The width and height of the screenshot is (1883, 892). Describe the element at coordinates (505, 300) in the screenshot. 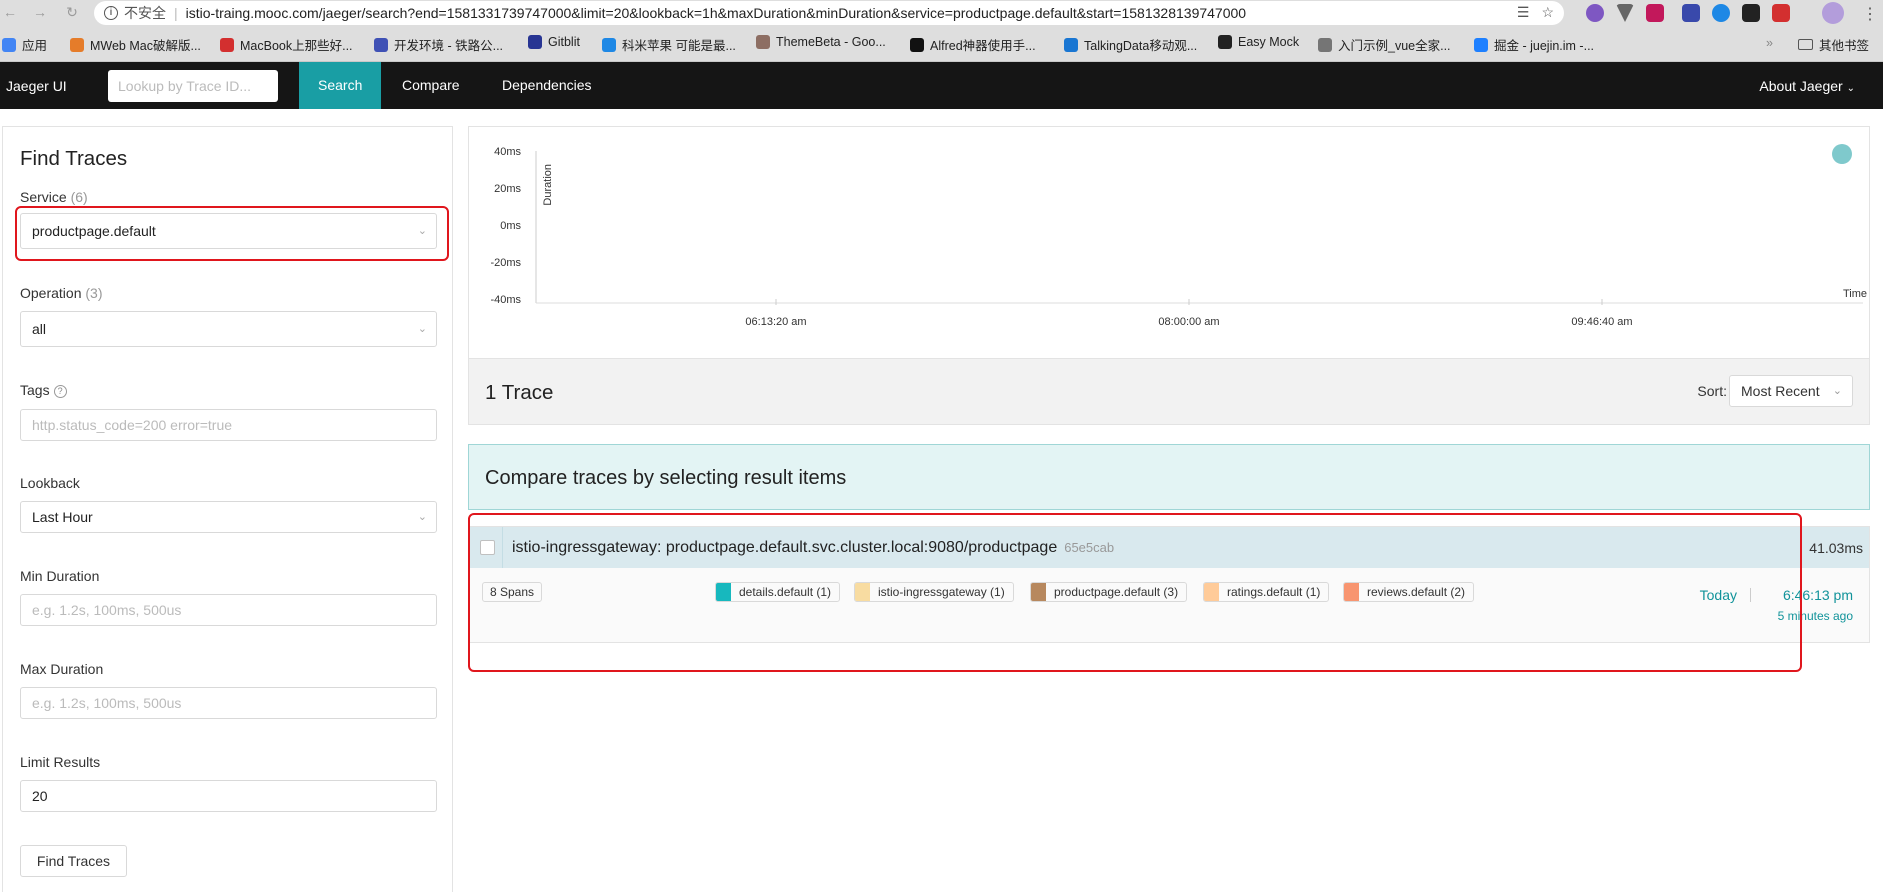

I see `y-tick-label: -40ms` at that location.